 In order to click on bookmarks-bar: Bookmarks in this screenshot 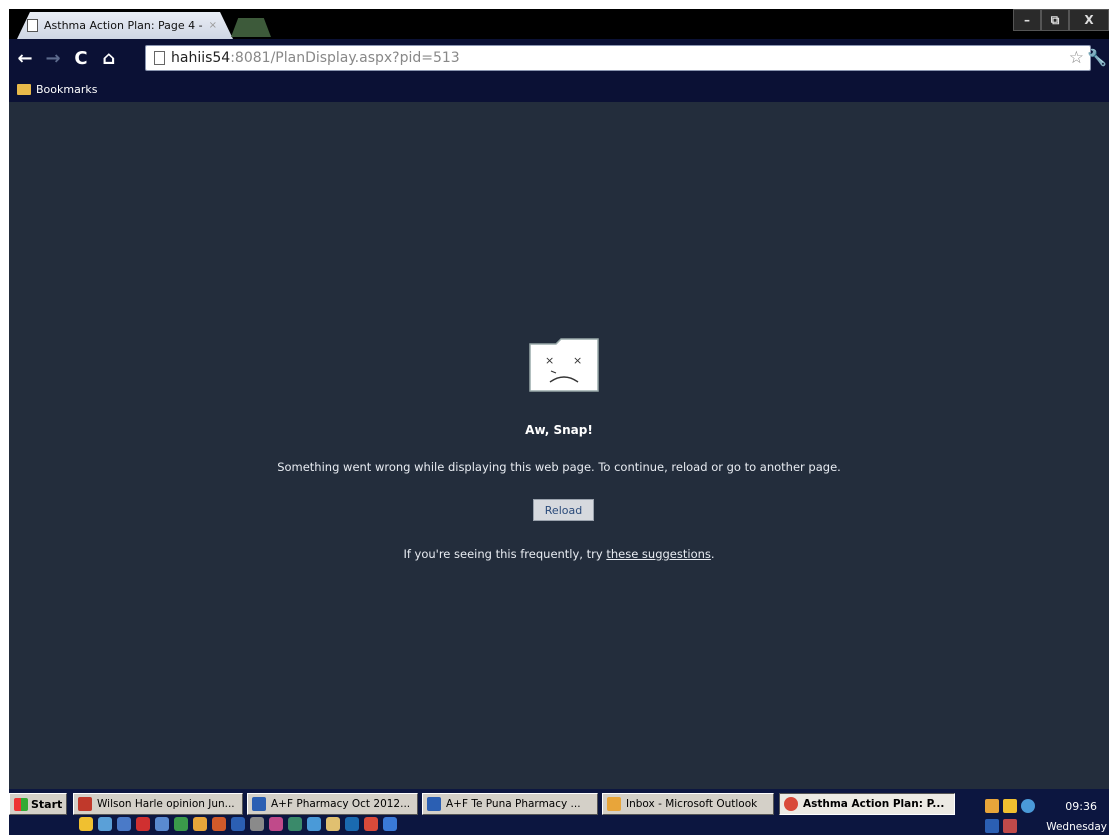, I will do `click(559, 89)`.